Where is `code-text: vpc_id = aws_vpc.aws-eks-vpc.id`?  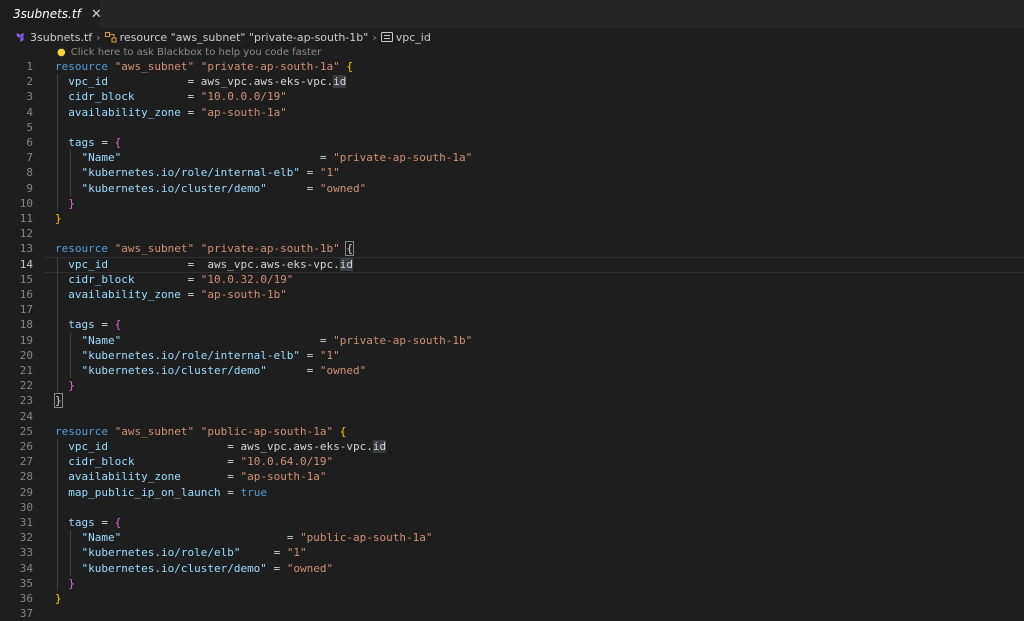
code-text: vpc_id = aws_vpc.aws-eks-vpc.id is located at coordinates (221, 446).